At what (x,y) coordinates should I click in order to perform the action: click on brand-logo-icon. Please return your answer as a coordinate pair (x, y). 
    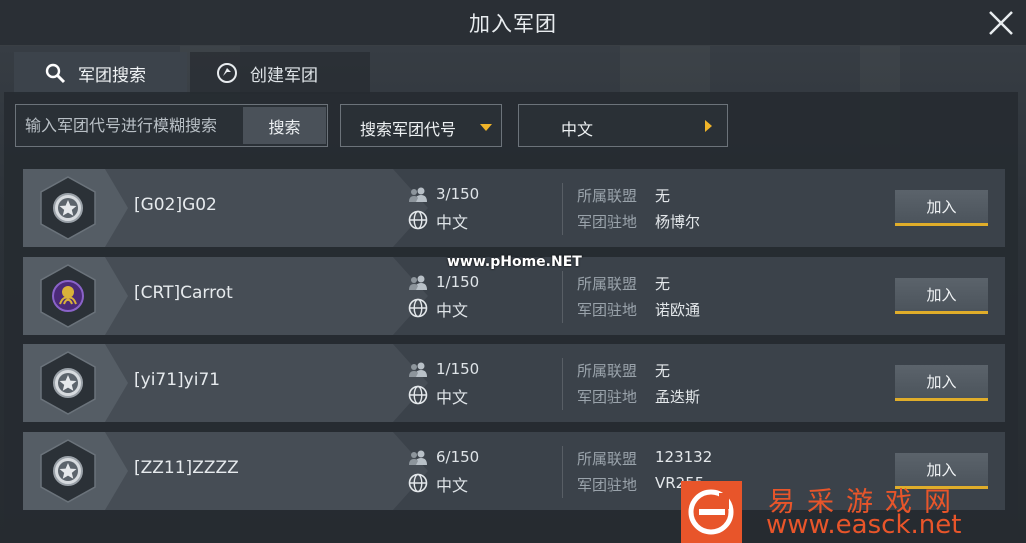
    Looking at the image, I should click on (711, 512).